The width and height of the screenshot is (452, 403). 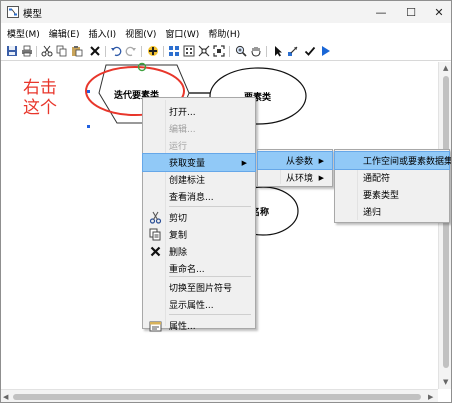 What do you see at coordinates (325, 51) in the screenshot?
I see `run-icon` at bounding box center [325, 51].